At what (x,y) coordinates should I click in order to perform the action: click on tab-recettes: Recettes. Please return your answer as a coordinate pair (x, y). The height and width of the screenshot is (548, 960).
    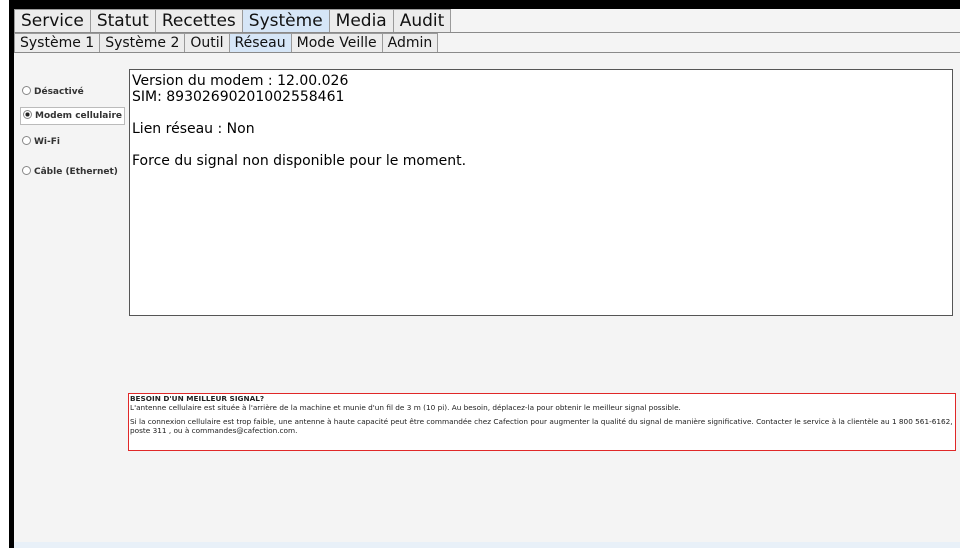
    Looking at the image, I should click on (198, 20).